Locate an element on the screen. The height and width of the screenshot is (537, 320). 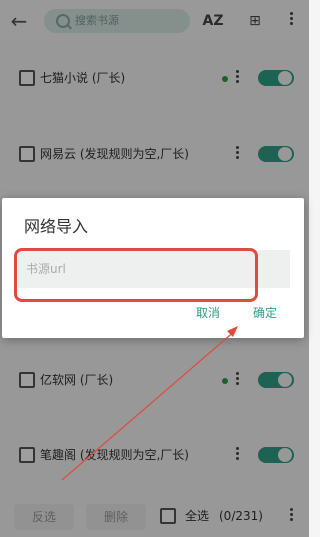
dialog-title: 网络导入 is located at coordinates (56, 226).